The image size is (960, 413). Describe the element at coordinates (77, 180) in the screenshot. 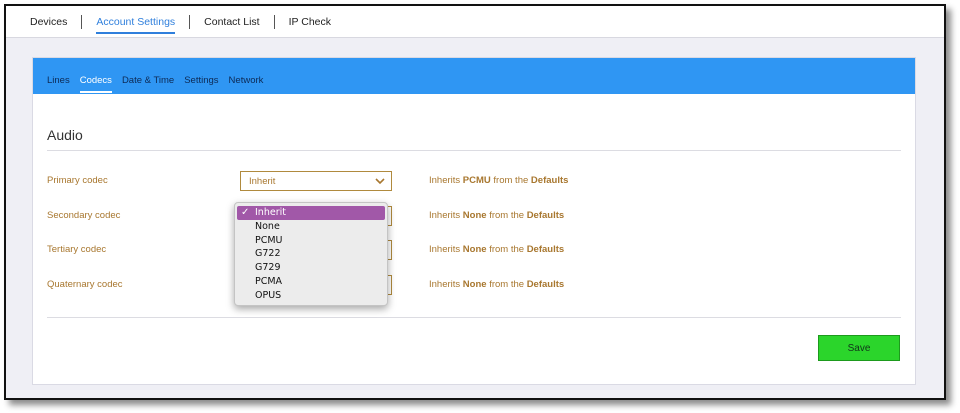

I see `codec-label: Primary codec` at that location.